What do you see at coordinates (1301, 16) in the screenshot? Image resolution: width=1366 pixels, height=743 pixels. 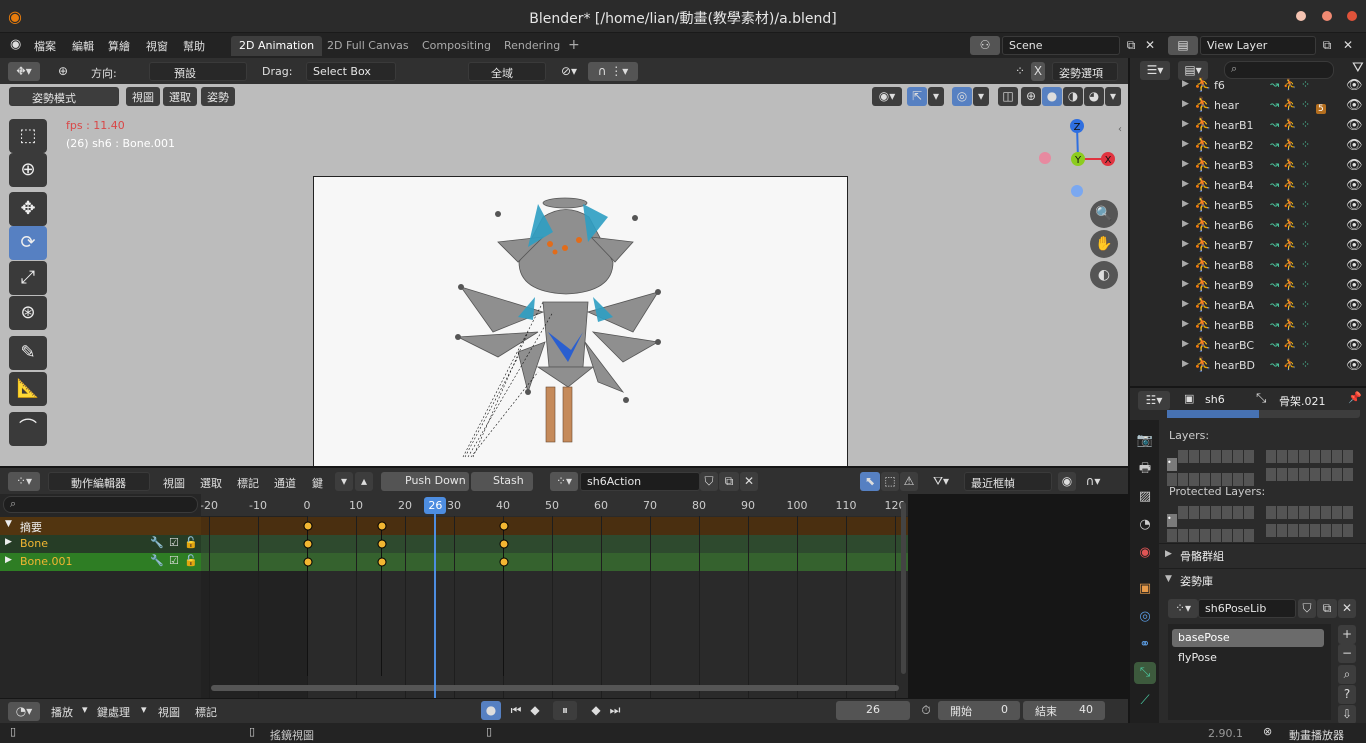 I see `minimize-button` at bounding box center [1301, 16].